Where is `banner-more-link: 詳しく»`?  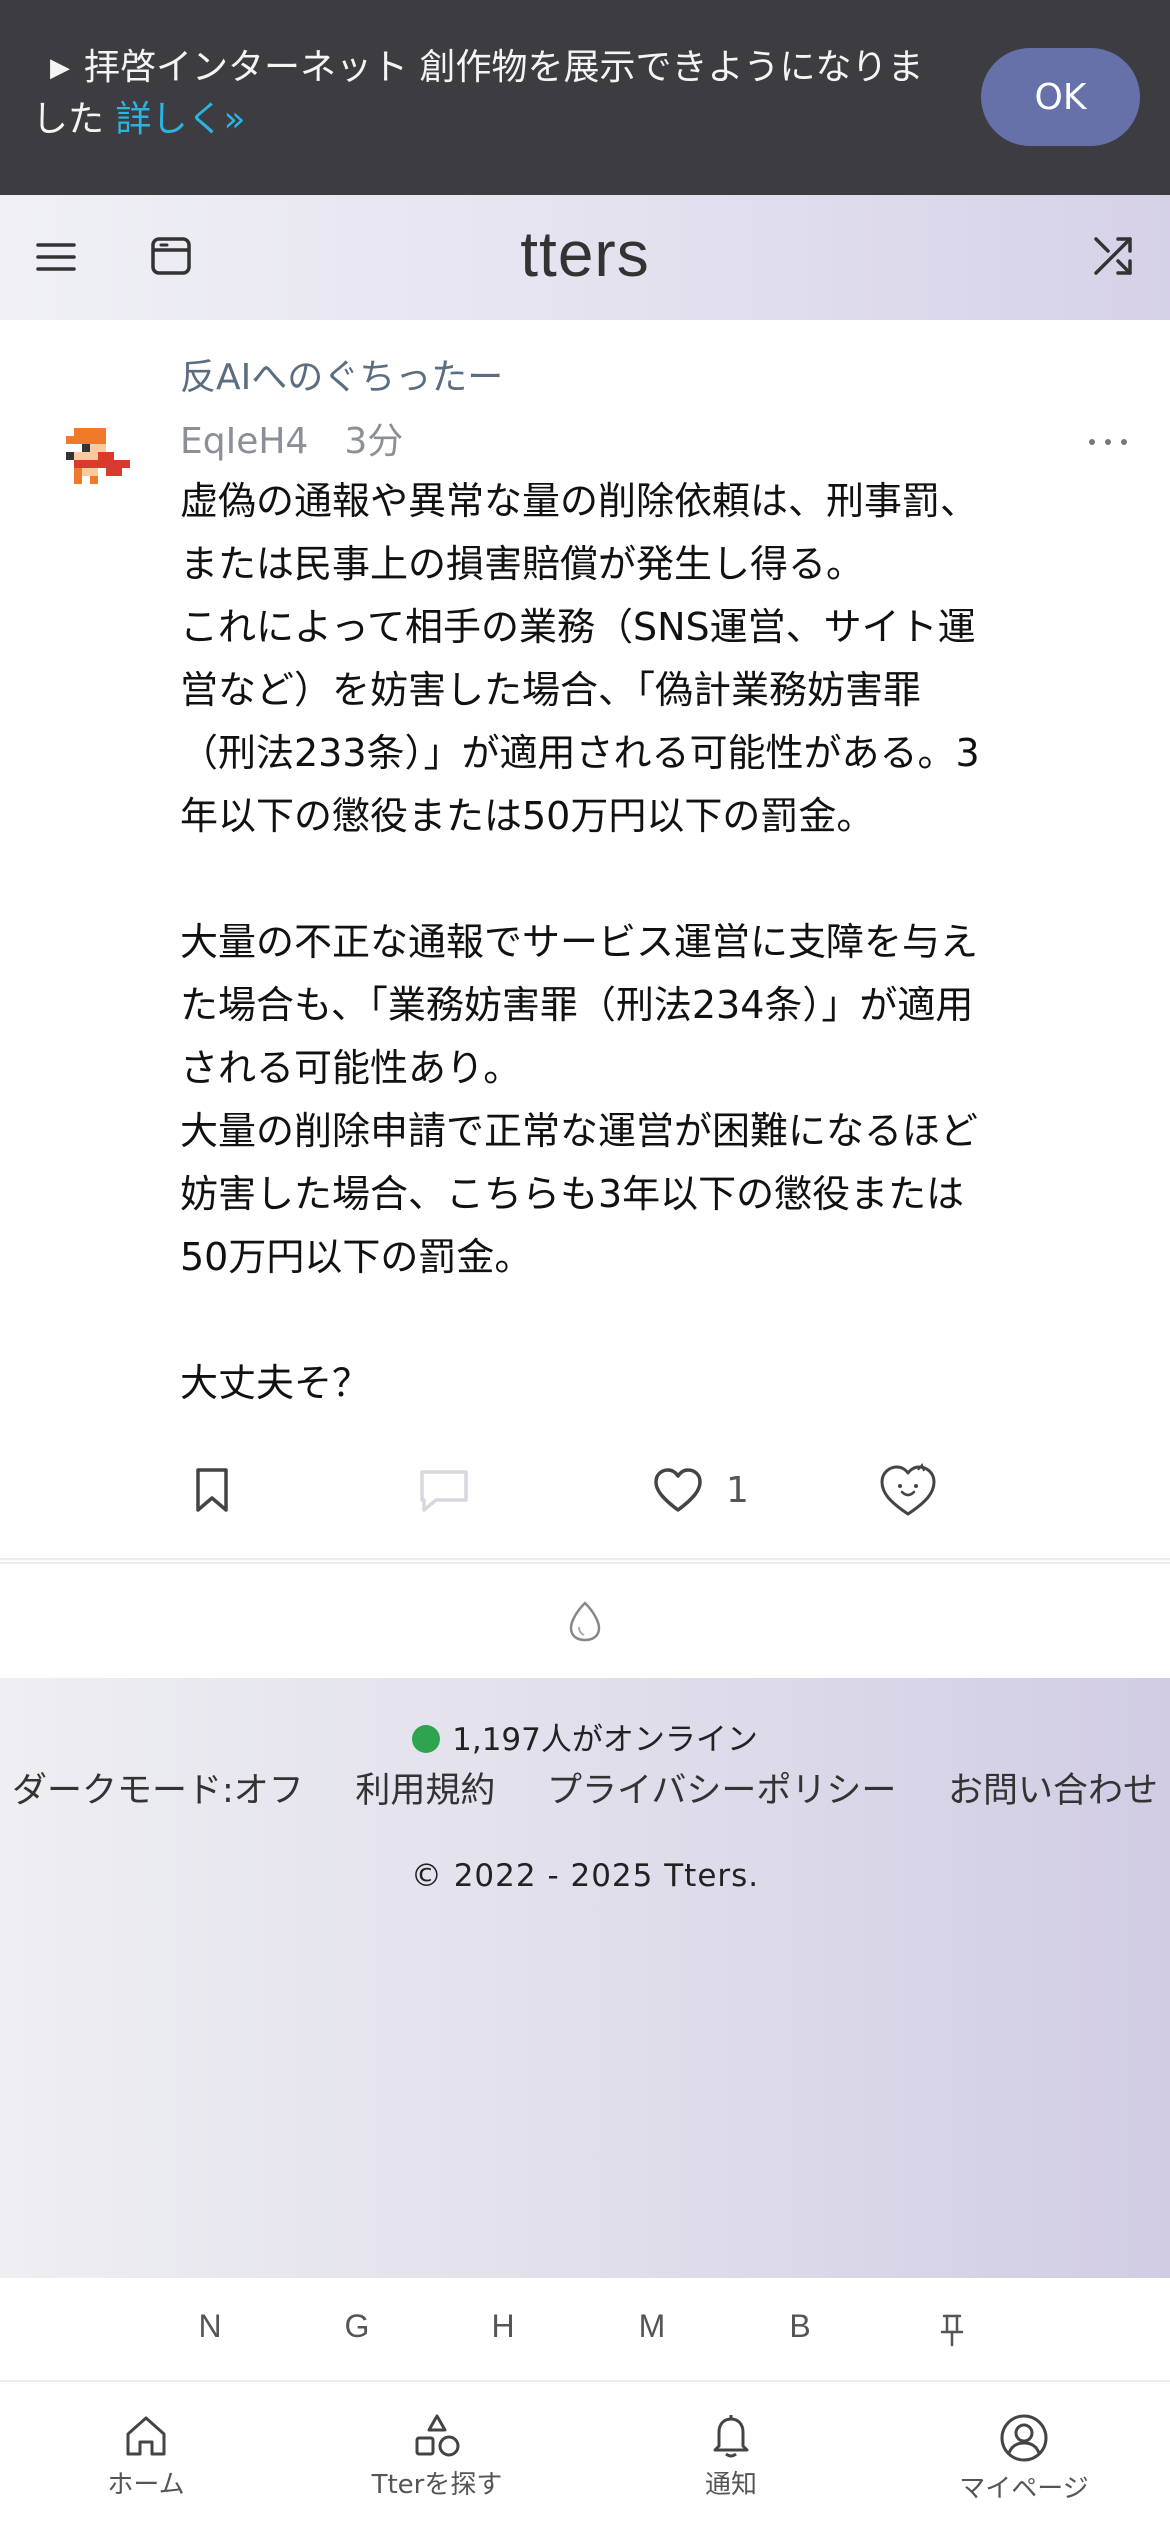
banner-more-link: 詳しく» is located at coordinates (180, 119).